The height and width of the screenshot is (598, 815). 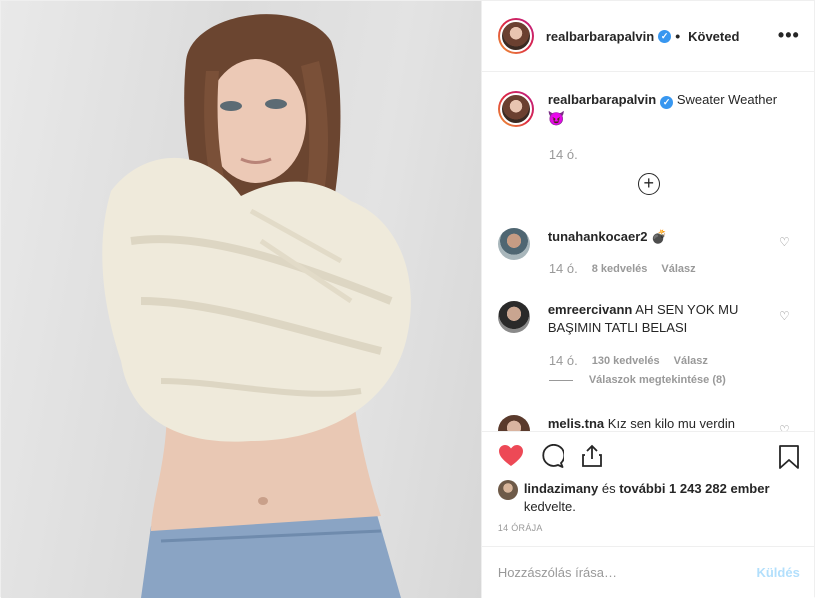 I want to click on caption-username: realbarbarapalvin, so click(x=602, y=99).